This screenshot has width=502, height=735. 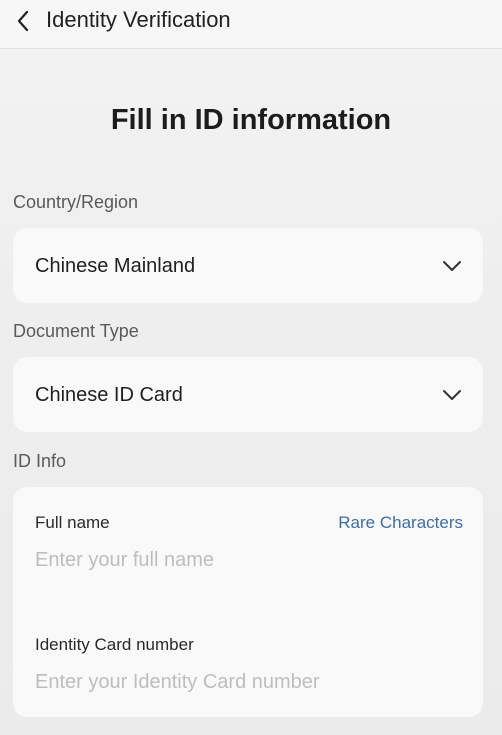 I want to click on id-card-number-label: Identity Card number, so click(x=114, y=644).